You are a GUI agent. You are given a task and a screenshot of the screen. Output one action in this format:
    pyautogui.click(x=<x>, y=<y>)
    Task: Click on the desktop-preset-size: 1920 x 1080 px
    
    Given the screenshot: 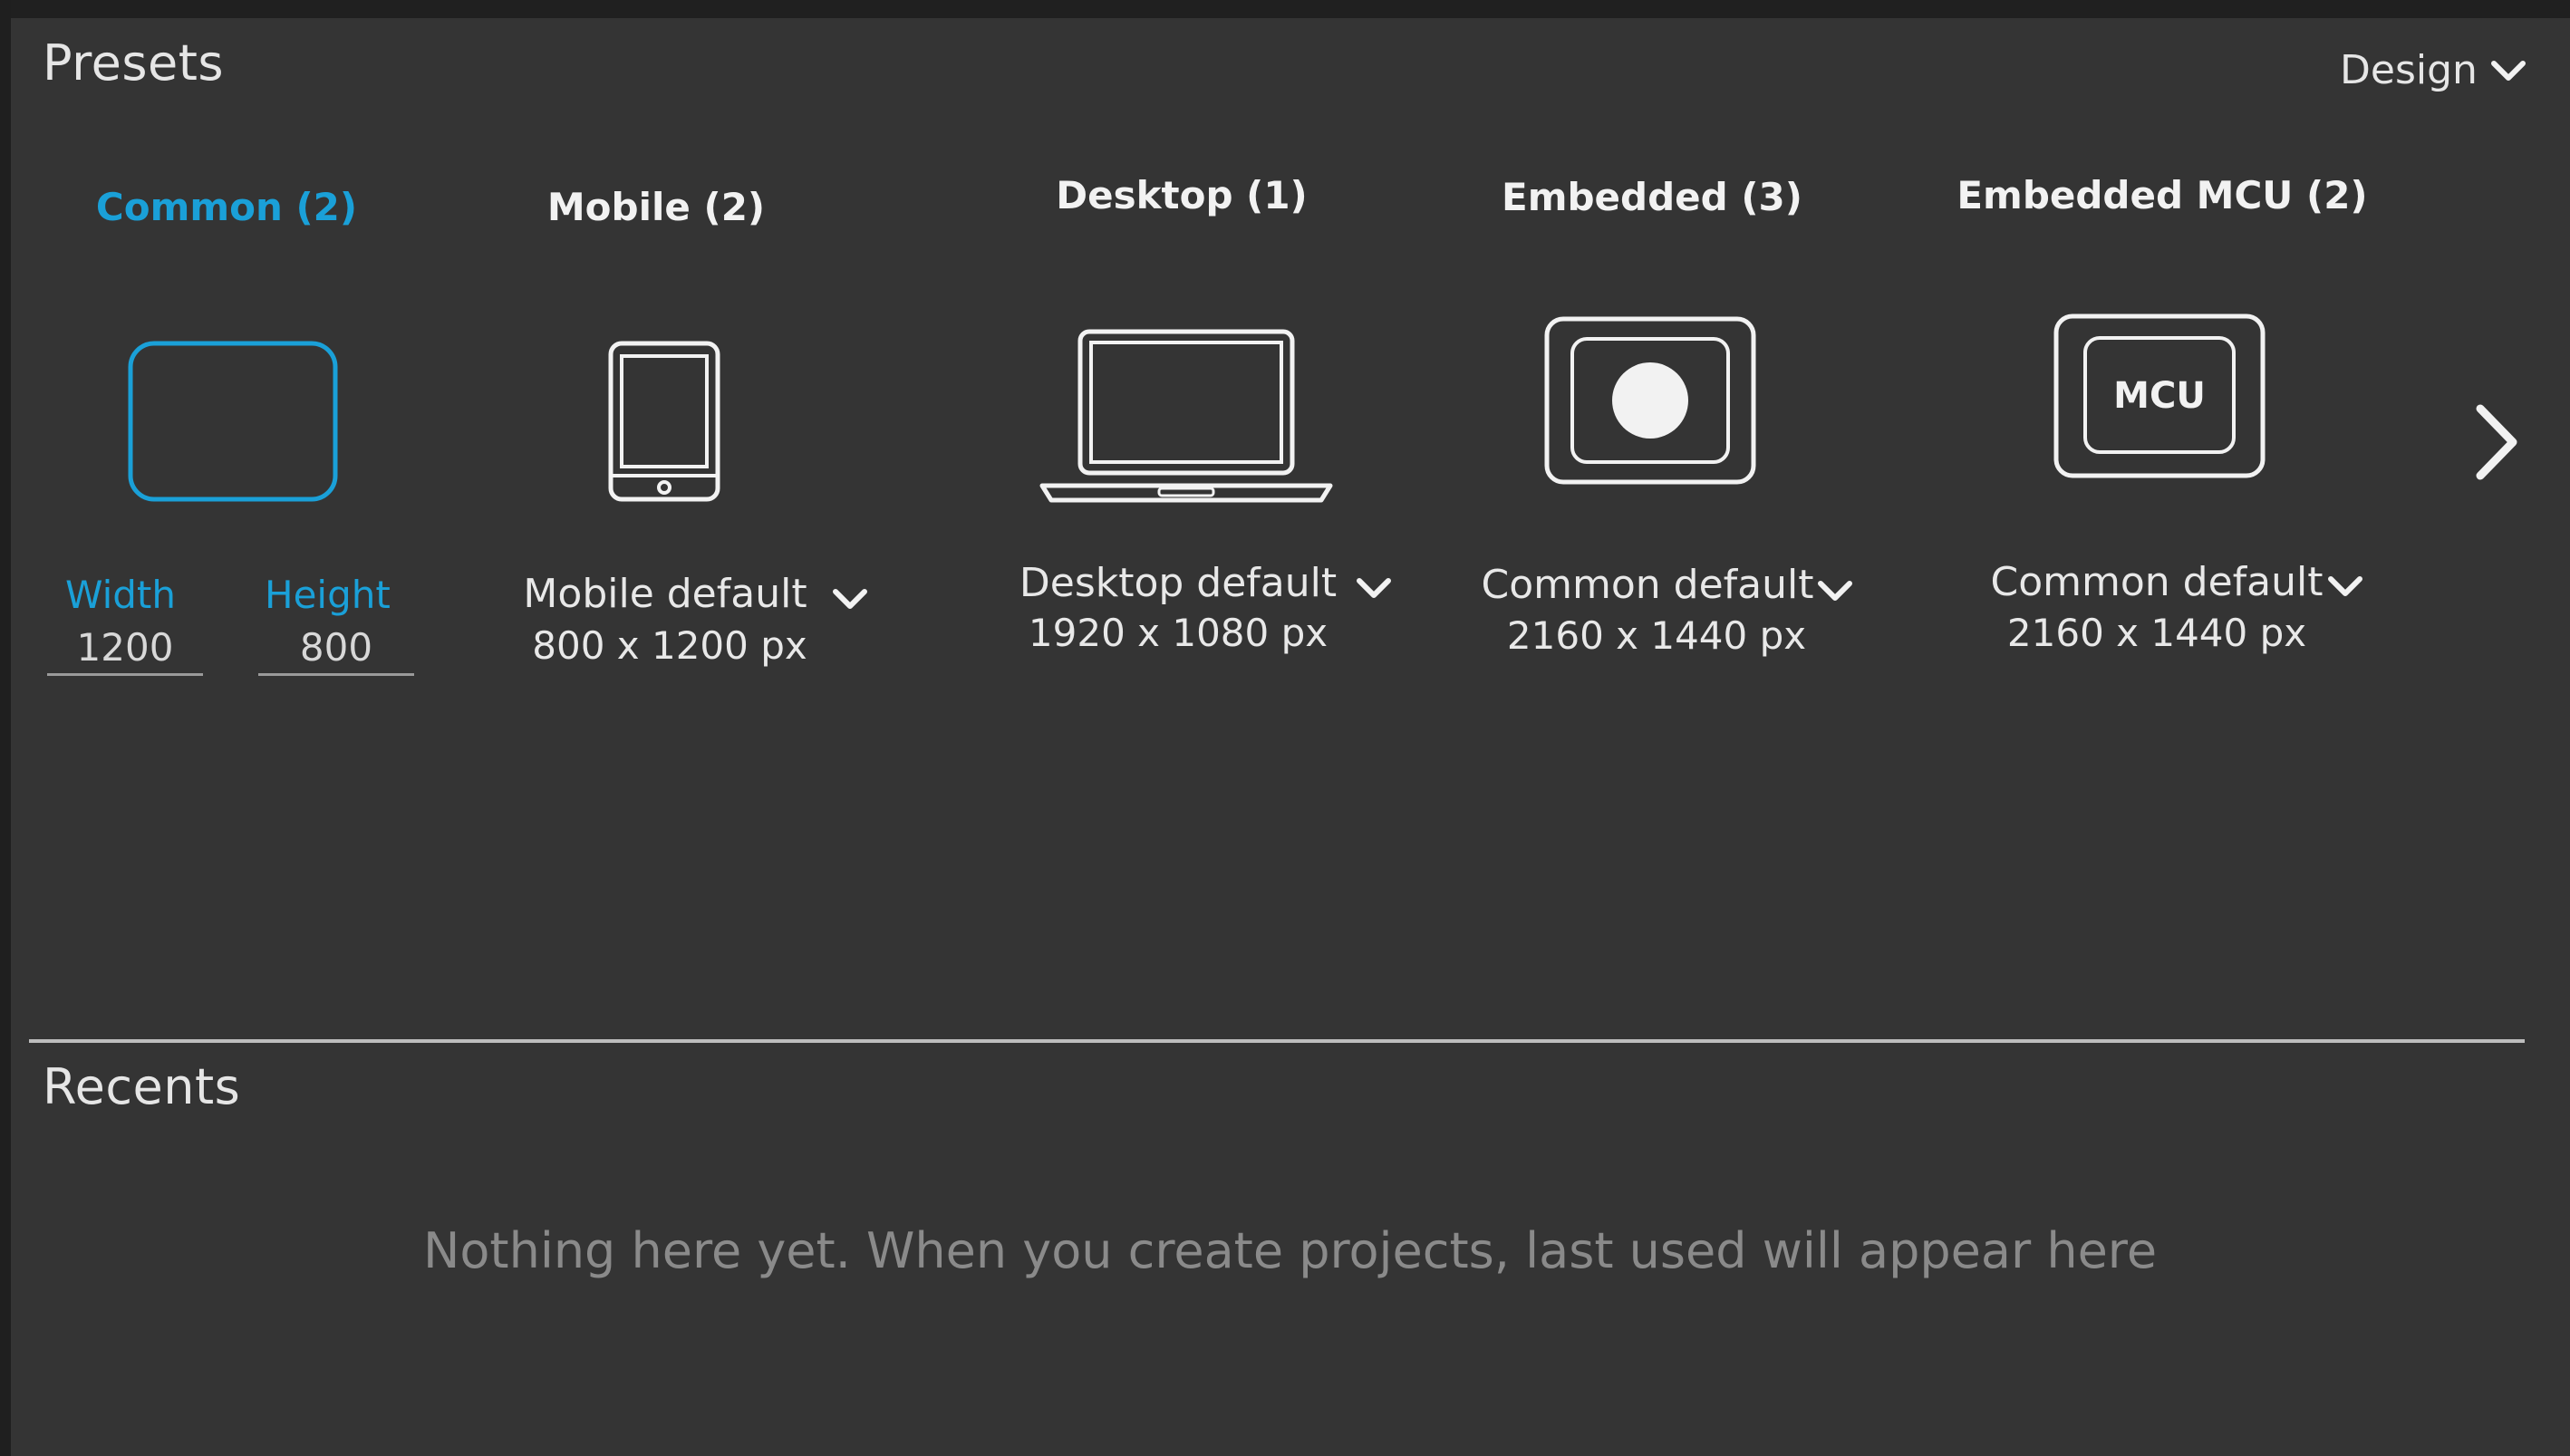 What is the action you would take?
    pyautogui.click(x=1178, y=633)
    